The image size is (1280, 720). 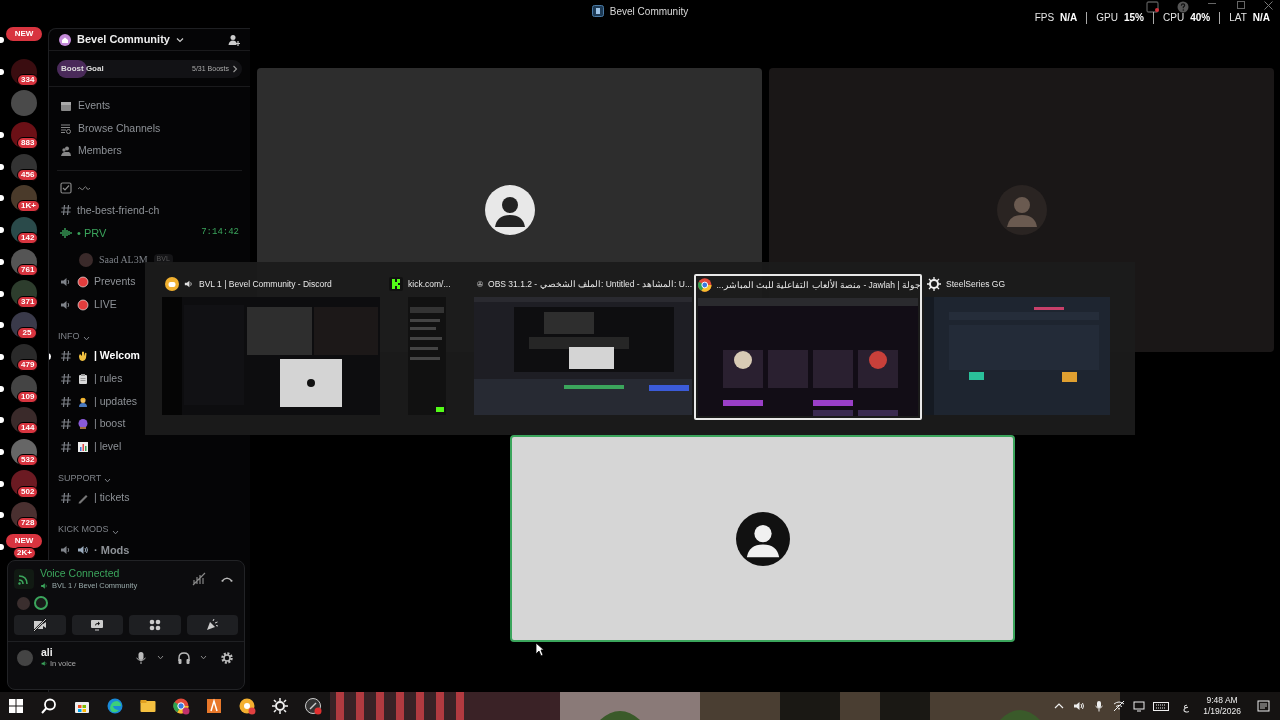 What do you see at coordinates (93, 424) in the screenshot?
I see `channel-item: | boost` at bounding box center [93, 424].